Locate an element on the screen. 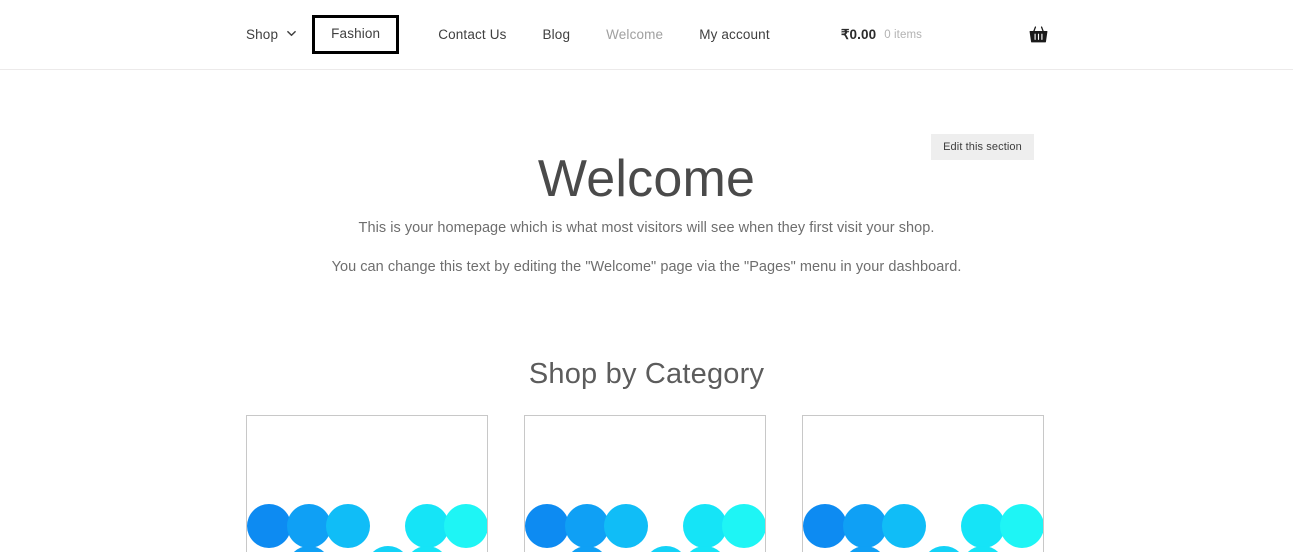 Image resolution: width=1293 pixels, height=552 pixels. nav-item-blog: Blog is located at coordinates (557, 35).